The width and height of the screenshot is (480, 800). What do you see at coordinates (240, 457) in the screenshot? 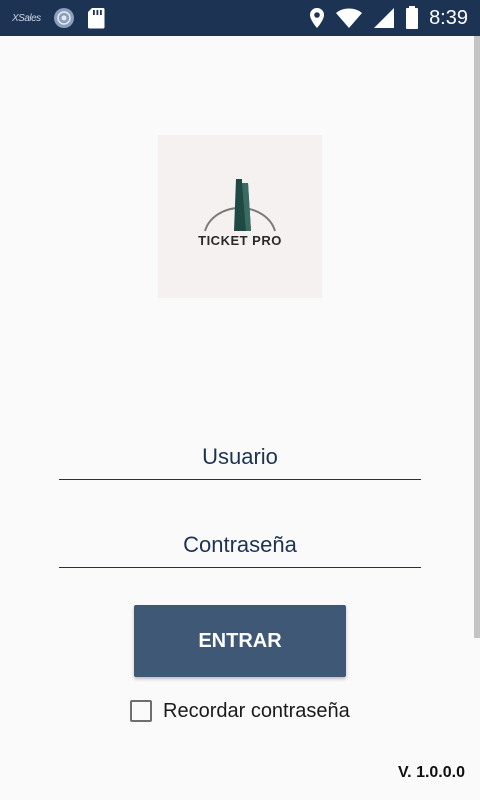
I see `username-input` at bounding box center [240, 457].